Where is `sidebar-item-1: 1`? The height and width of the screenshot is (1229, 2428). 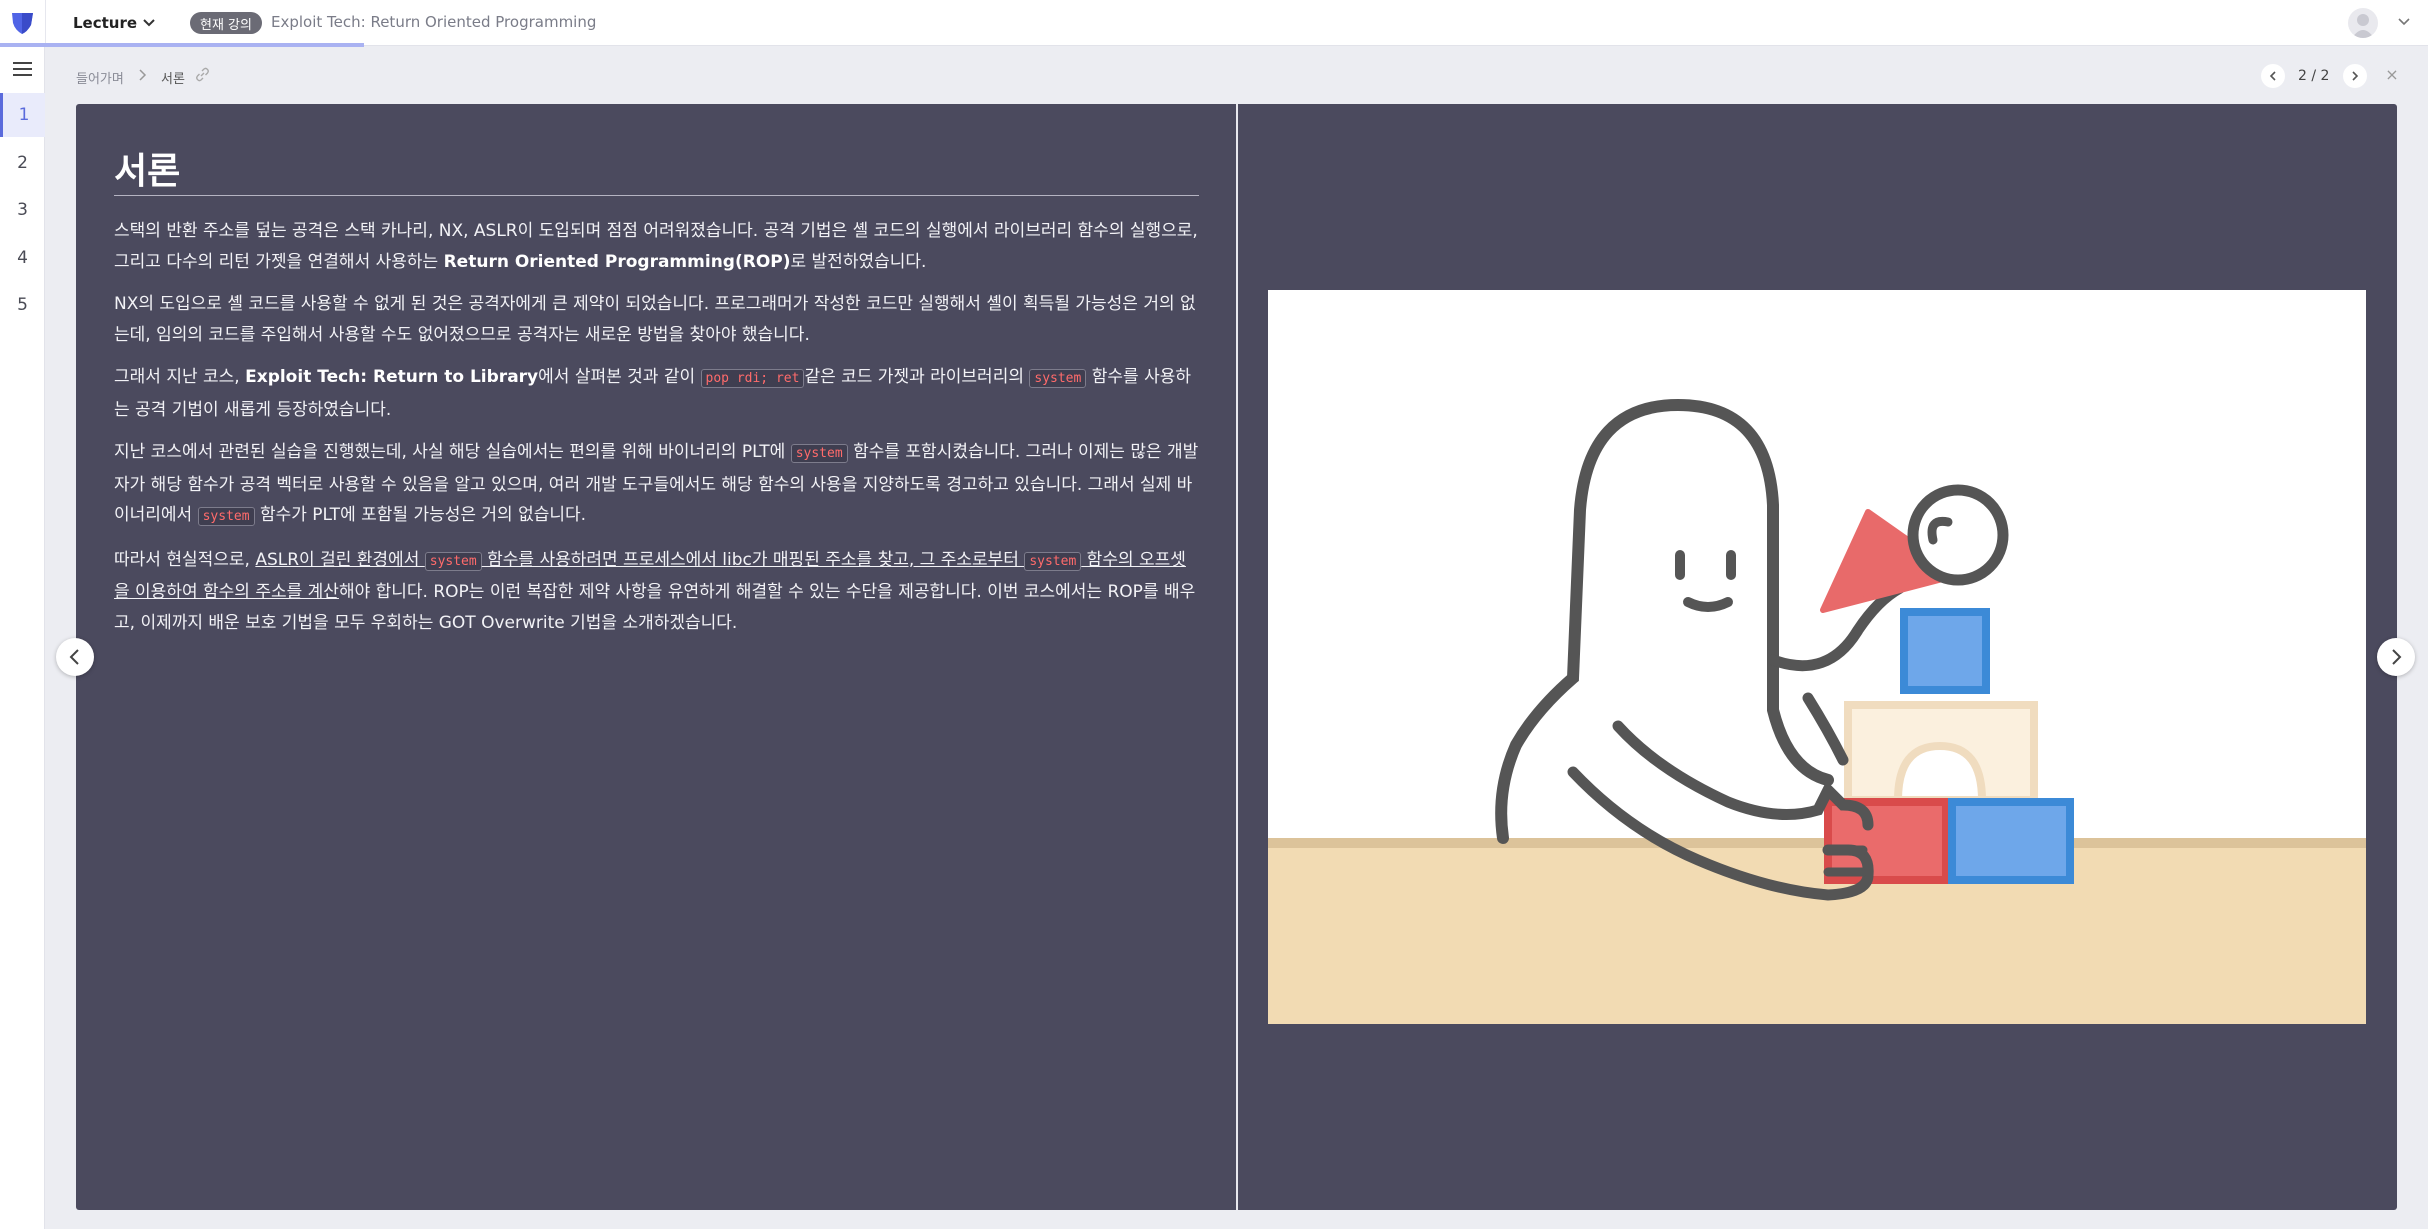 sidebar-item-1: 1 is located at coordinates (22, 115).